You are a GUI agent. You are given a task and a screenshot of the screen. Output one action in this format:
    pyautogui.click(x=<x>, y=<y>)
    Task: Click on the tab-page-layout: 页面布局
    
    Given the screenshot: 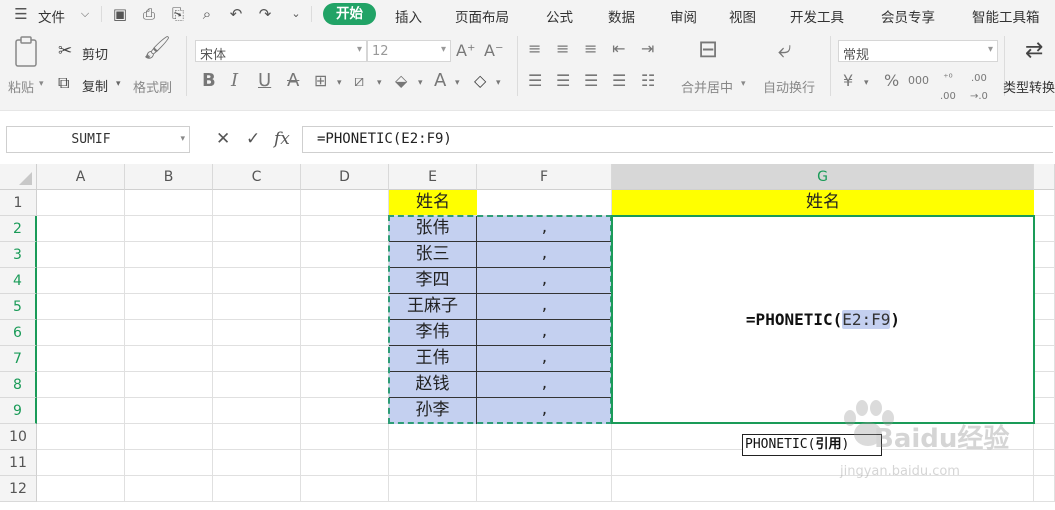 What is the action you would take?
    pyautogui.click(x=482, y=16)
    